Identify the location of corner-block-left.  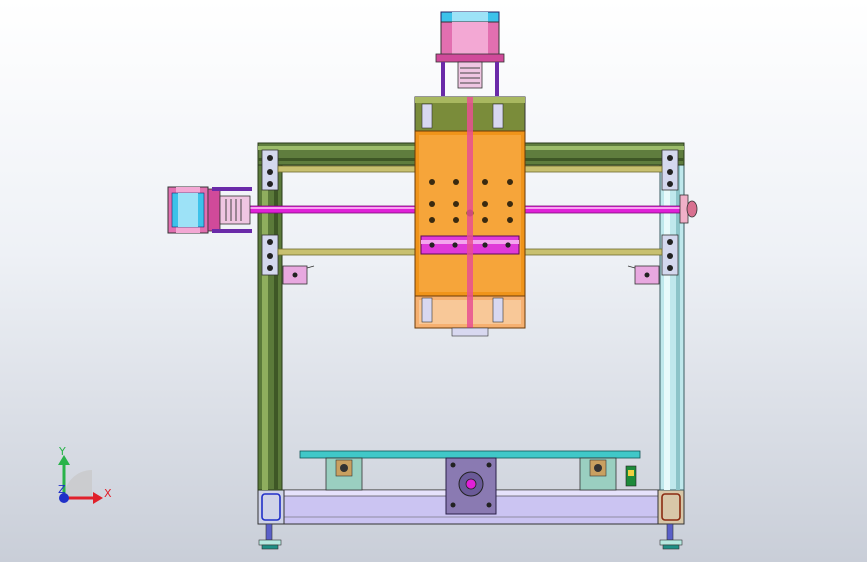
(271, 507).